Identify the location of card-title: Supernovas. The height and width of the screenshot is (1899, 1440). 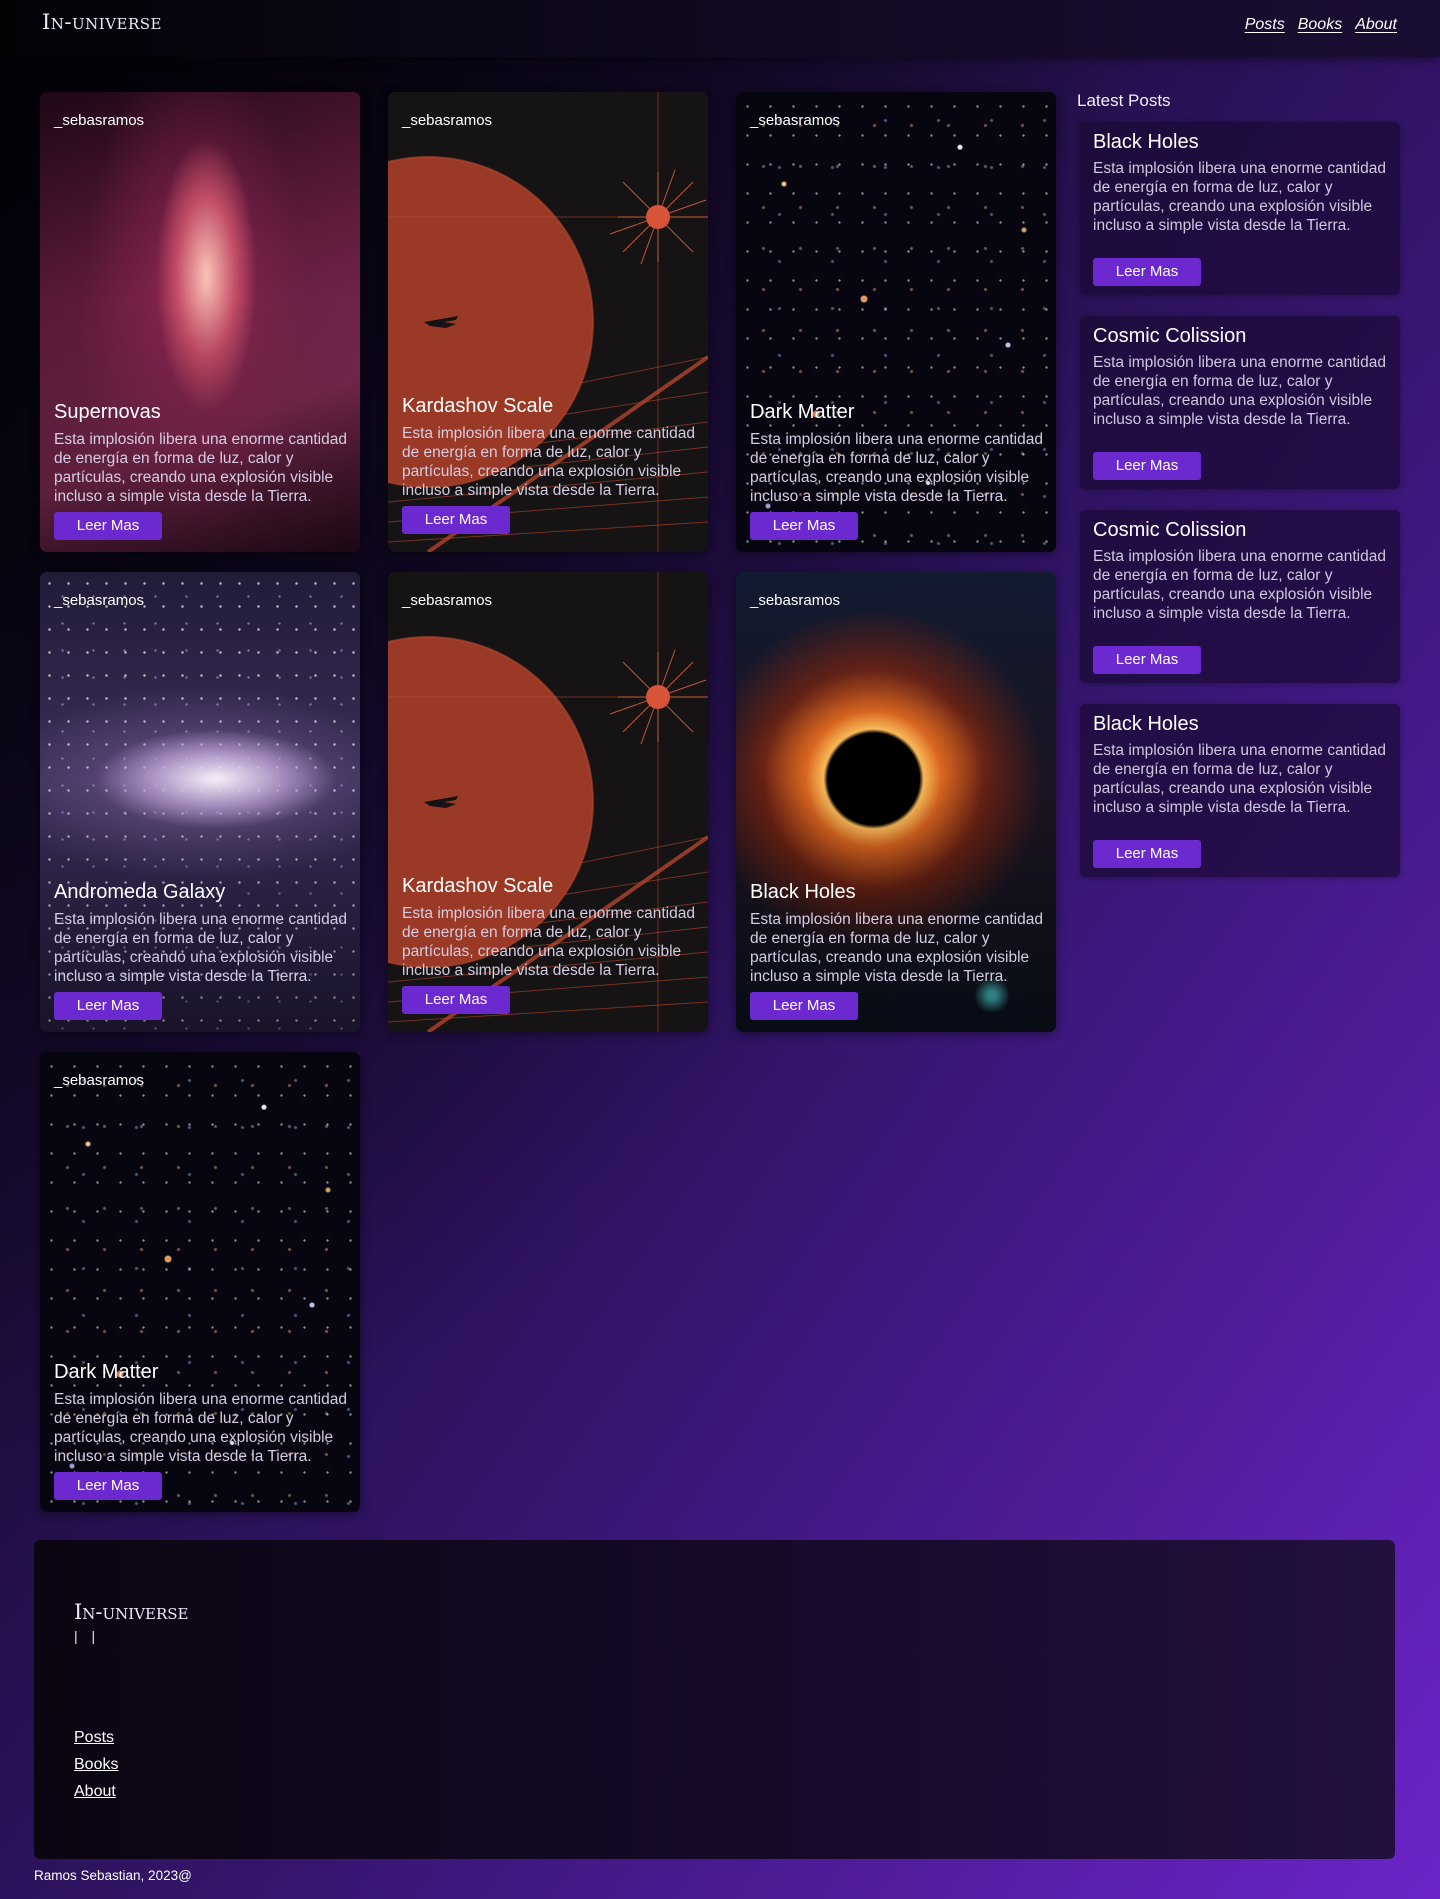
(107, 412).